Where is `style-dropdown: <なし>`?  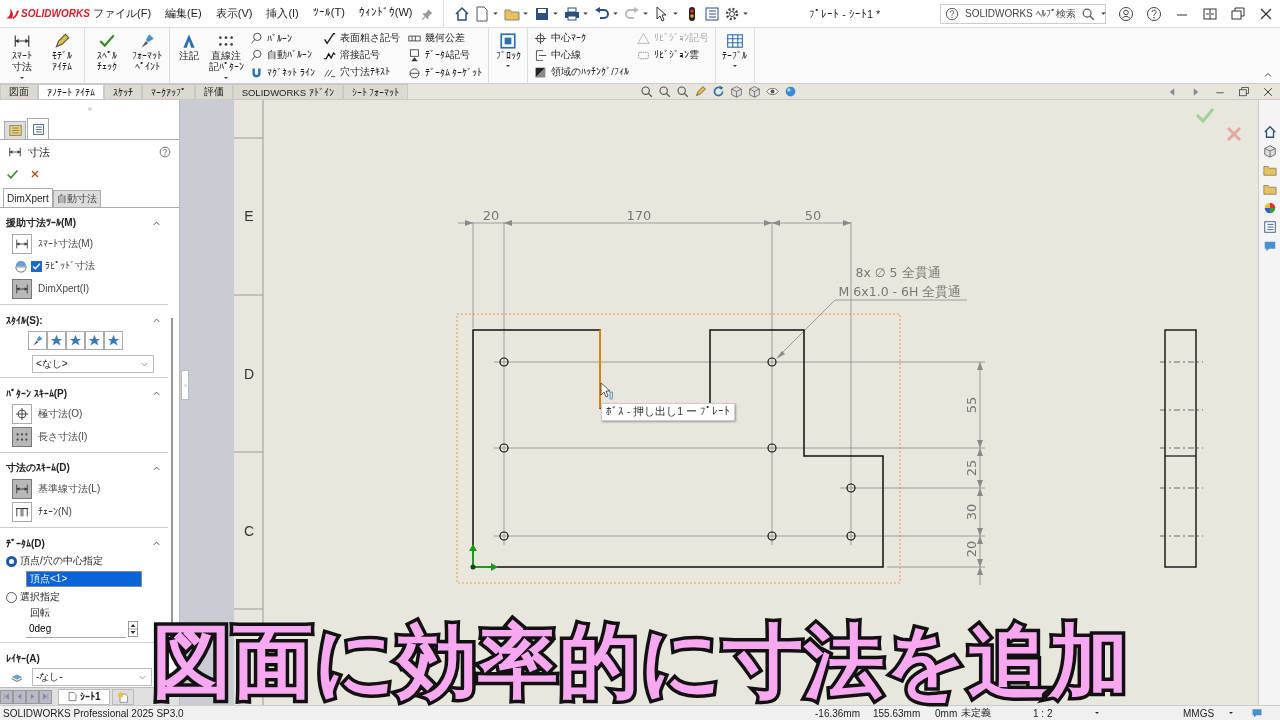 style-dropdown: <なし> is located at coordinates (93, 364).